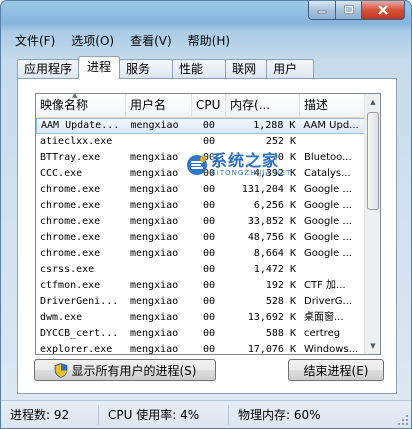  I want to click on resize-grip-icon, so click(403, 420).